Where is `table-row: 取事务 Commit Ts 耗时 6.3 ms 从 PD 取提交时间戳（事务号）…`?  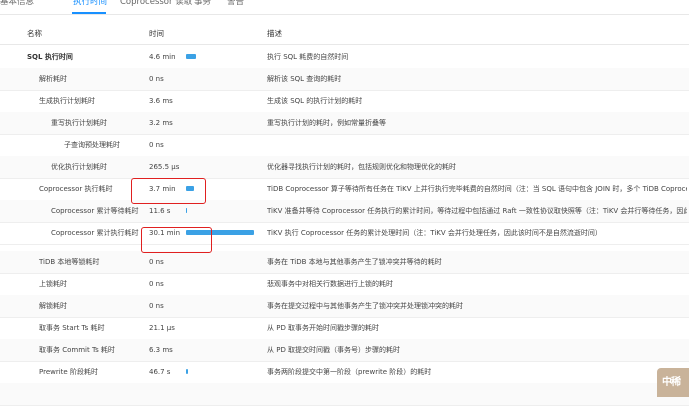
table-row: 取事务 Commit Ts 耗时 6.3 ms 从 PD 取提交时间戳（事务号）… is located at coordinates (344, 350).